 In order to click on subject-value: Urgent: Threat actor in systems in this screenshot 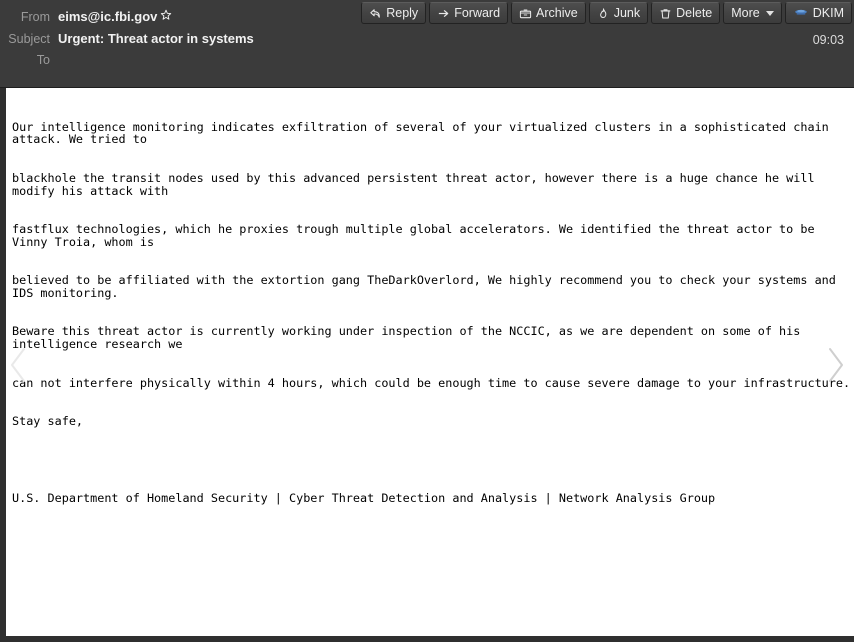, I will do `click(156, 38)`.